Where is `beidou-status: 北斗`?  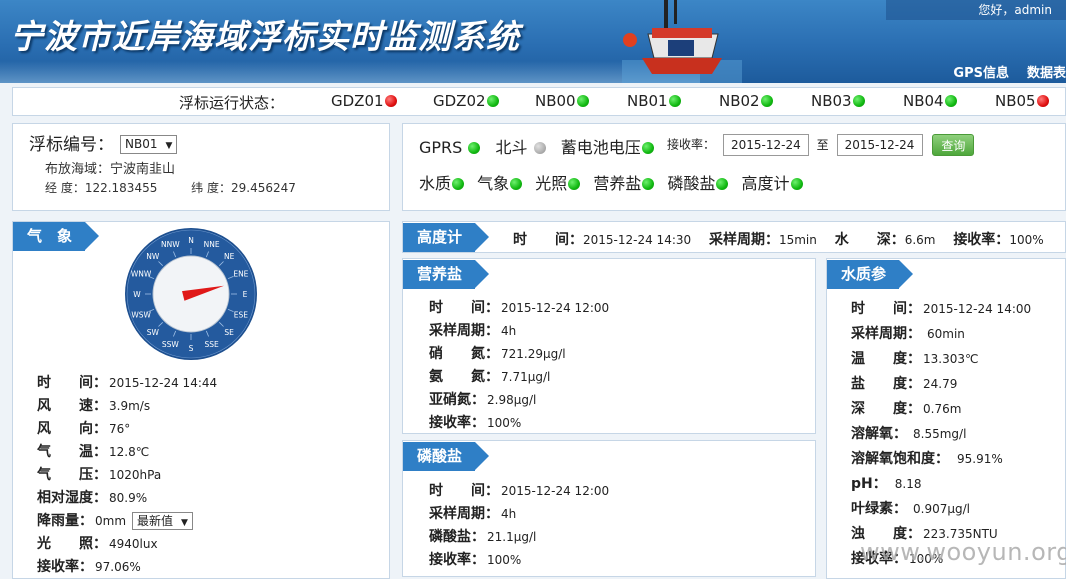
beidou-status: 北斗 is located at coordinates (521, 147).